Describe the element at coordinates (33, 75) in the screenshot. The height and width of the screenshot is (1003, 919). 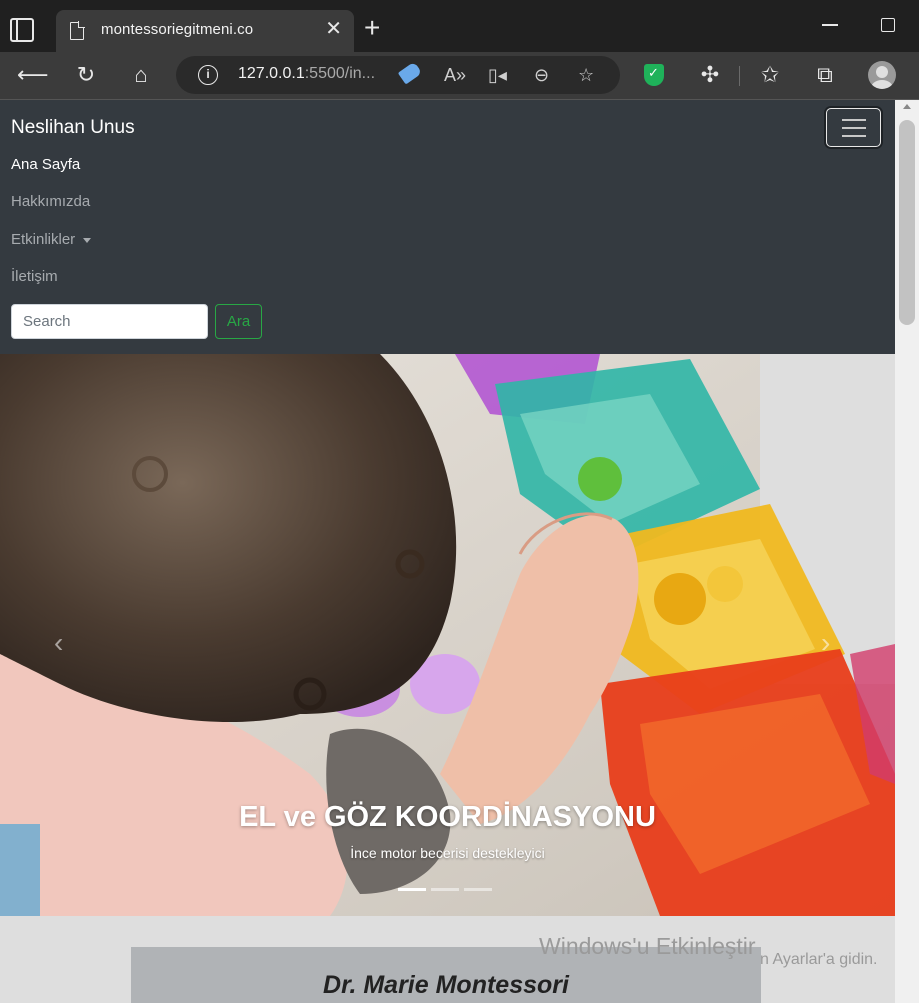
I see `back-icon: ⟵` at that location.